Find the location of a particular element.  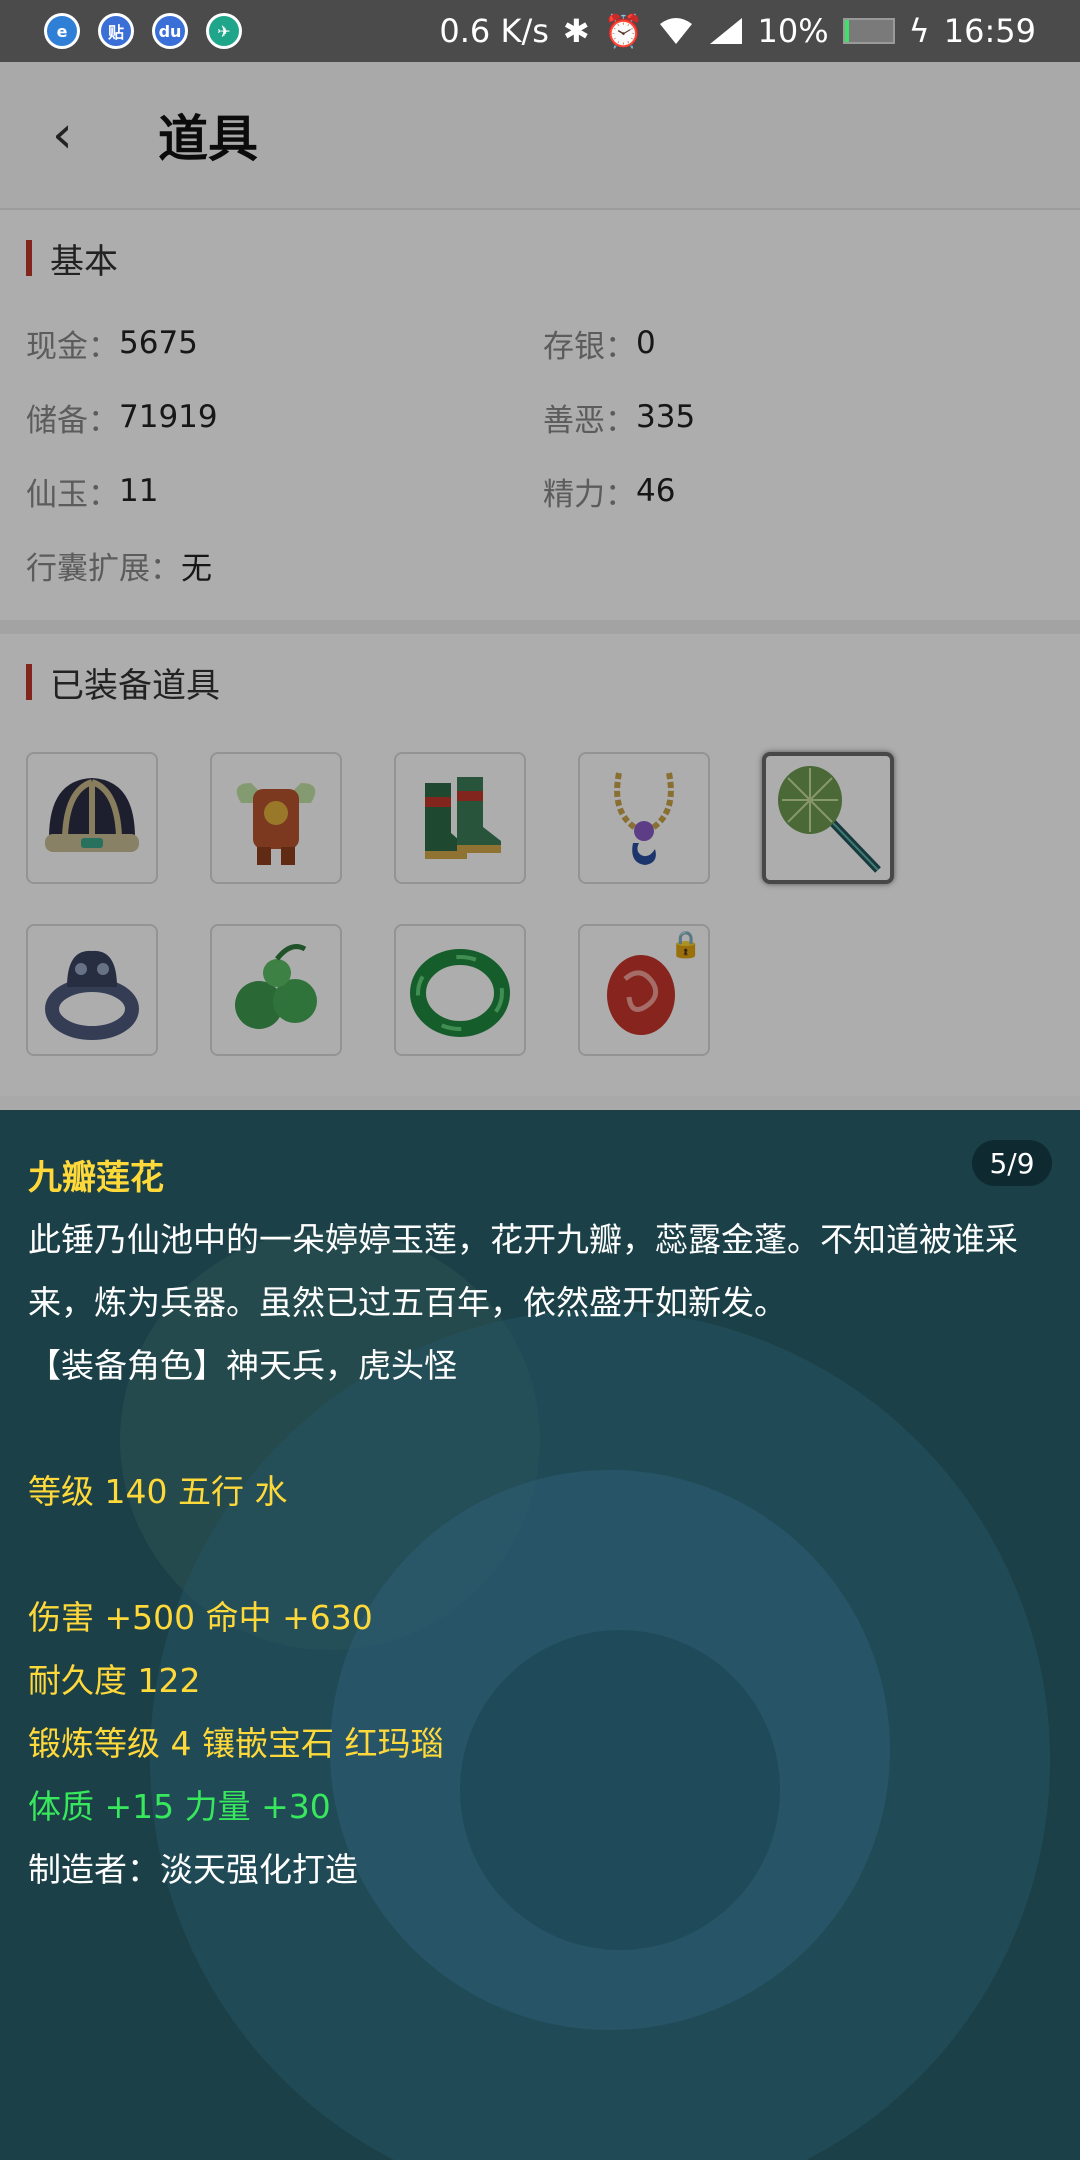

system-indicators: 0.6 K/s ✱ ⏰ 10% ϟ 16:59 is located at coordinates (759, 31).